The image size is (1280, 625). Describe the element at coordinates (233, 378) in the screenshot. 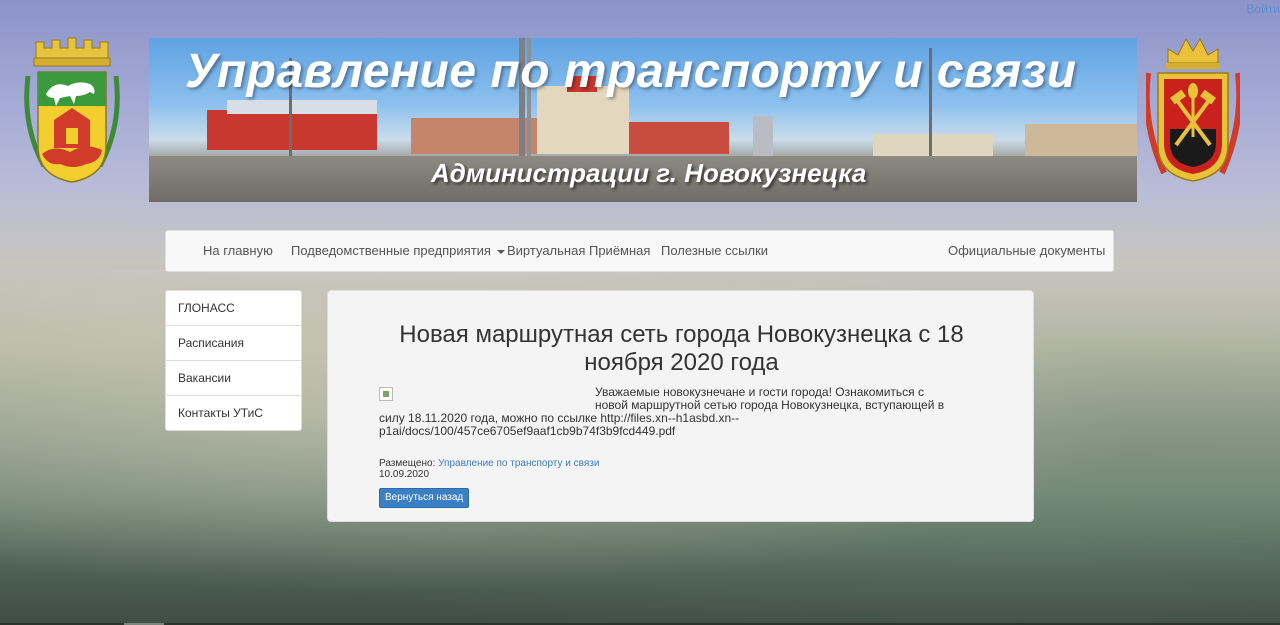

I see `sidebar-item-vacancies: Вакансии` at that location.